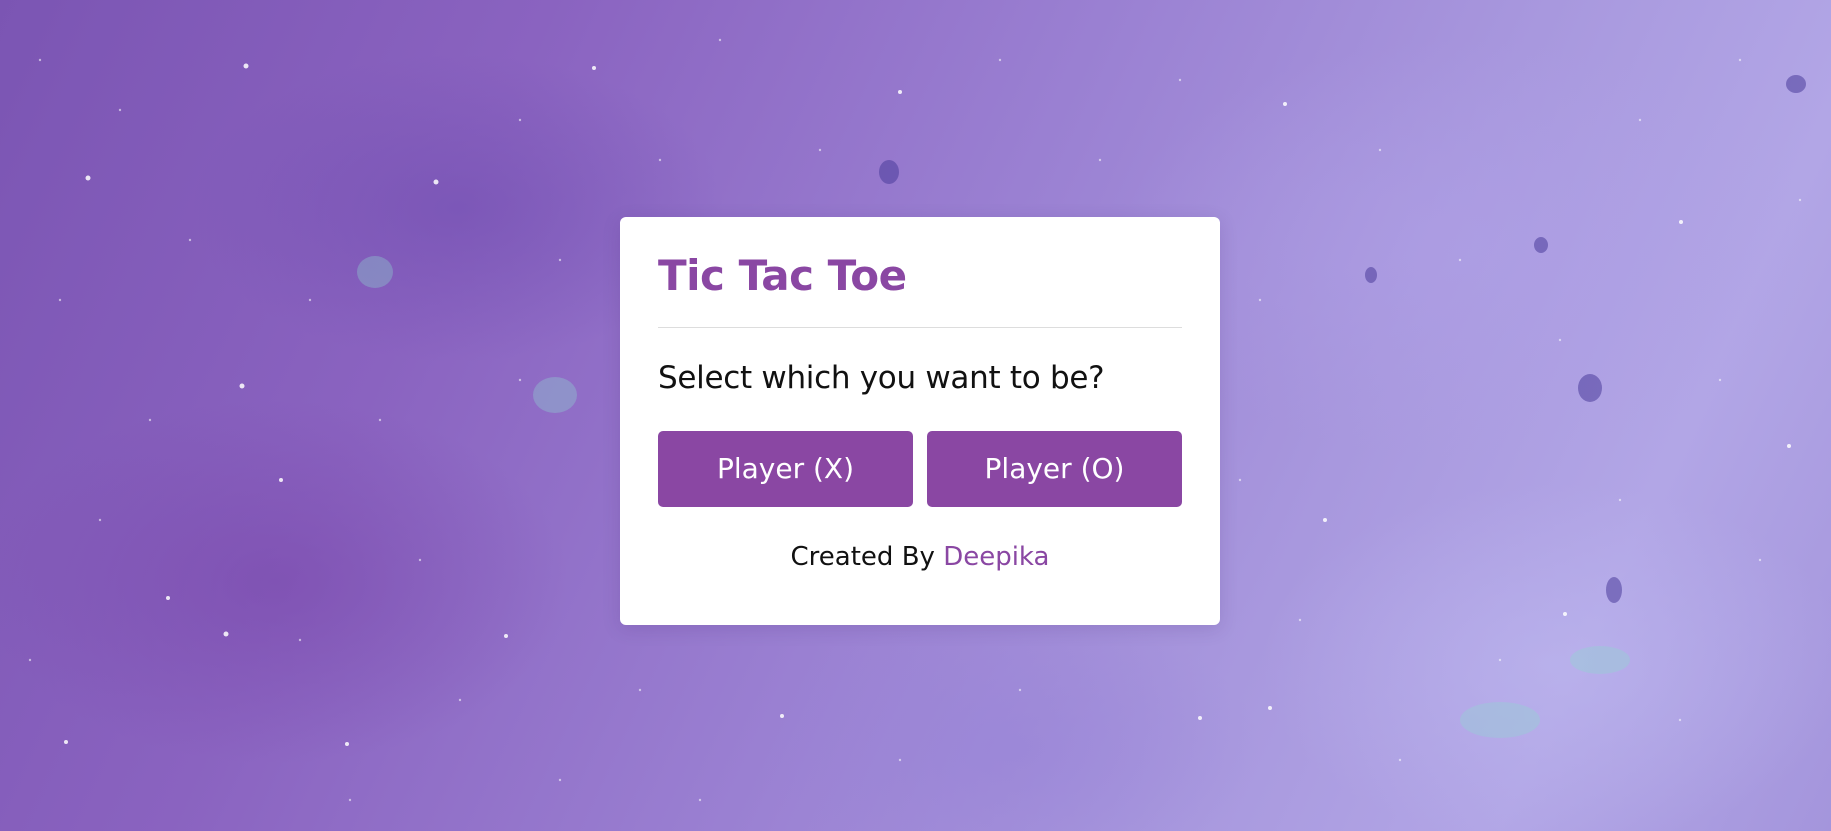  Describe the element at coordinates (881, 378) in the screenshot. I see `select-prompt: Select which you want to be?` at that location.